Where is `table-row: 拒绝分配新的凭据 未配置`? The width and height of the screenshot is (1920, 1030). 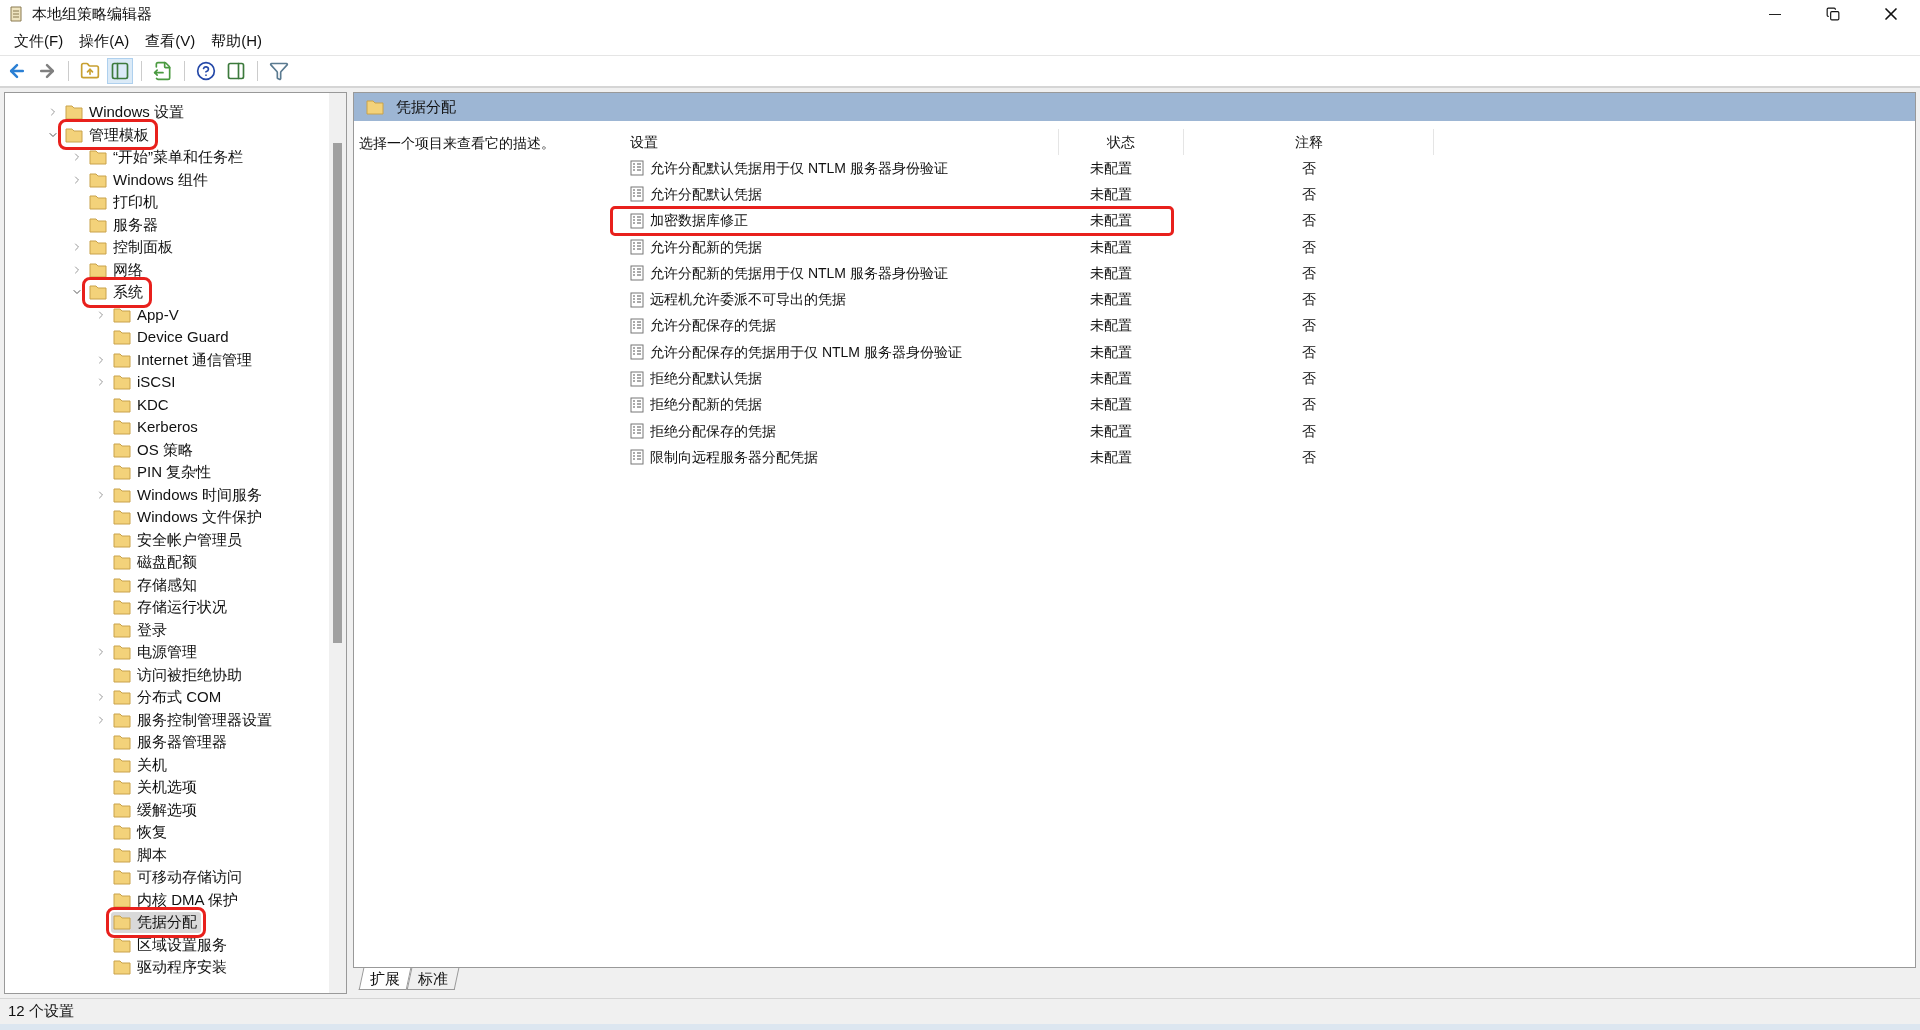 table-row: 拒绝分配新的凭据 未配置 is located at coordinates (892, 404).